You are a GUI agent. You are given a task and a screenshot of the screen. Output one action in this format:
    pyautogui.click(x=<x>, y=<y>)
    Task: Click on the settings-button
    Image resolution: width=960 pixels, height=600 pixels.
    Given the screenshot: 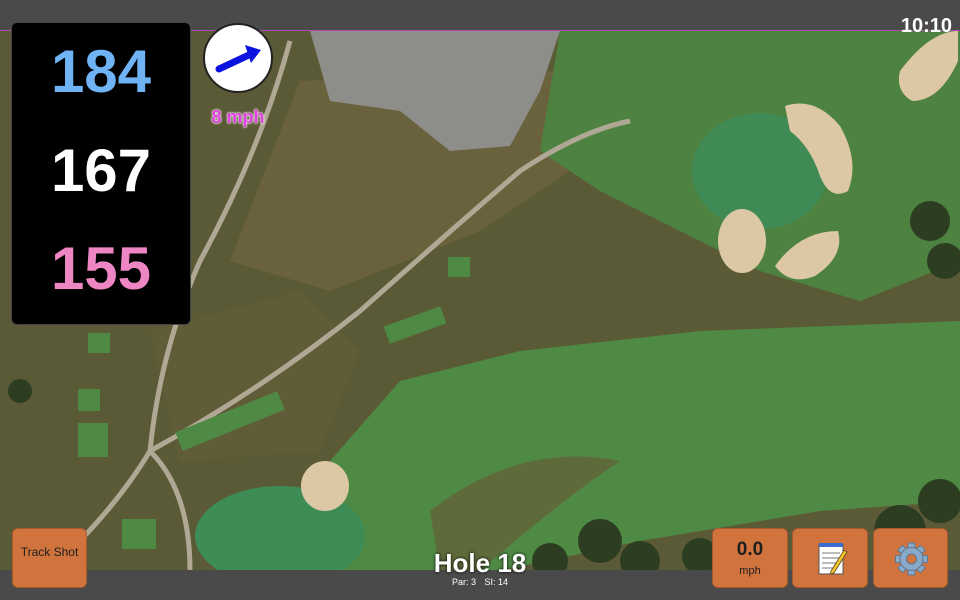 What is the action you would take?
    pyautogui.click(x=910, y=558)
    